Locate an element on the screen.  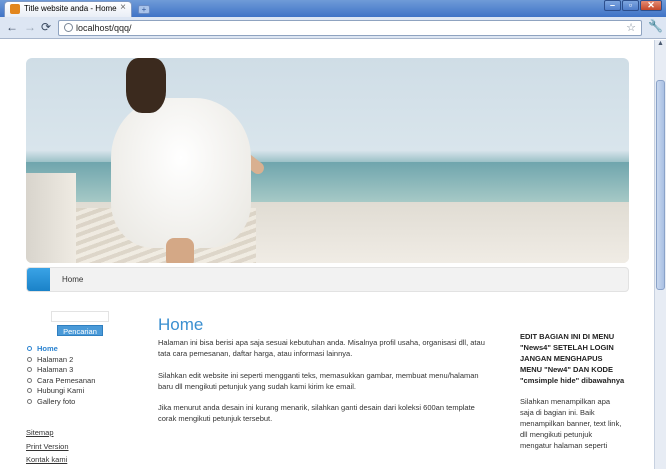
address-url: localhost/qqq/ is located at coordinates (104, 28).